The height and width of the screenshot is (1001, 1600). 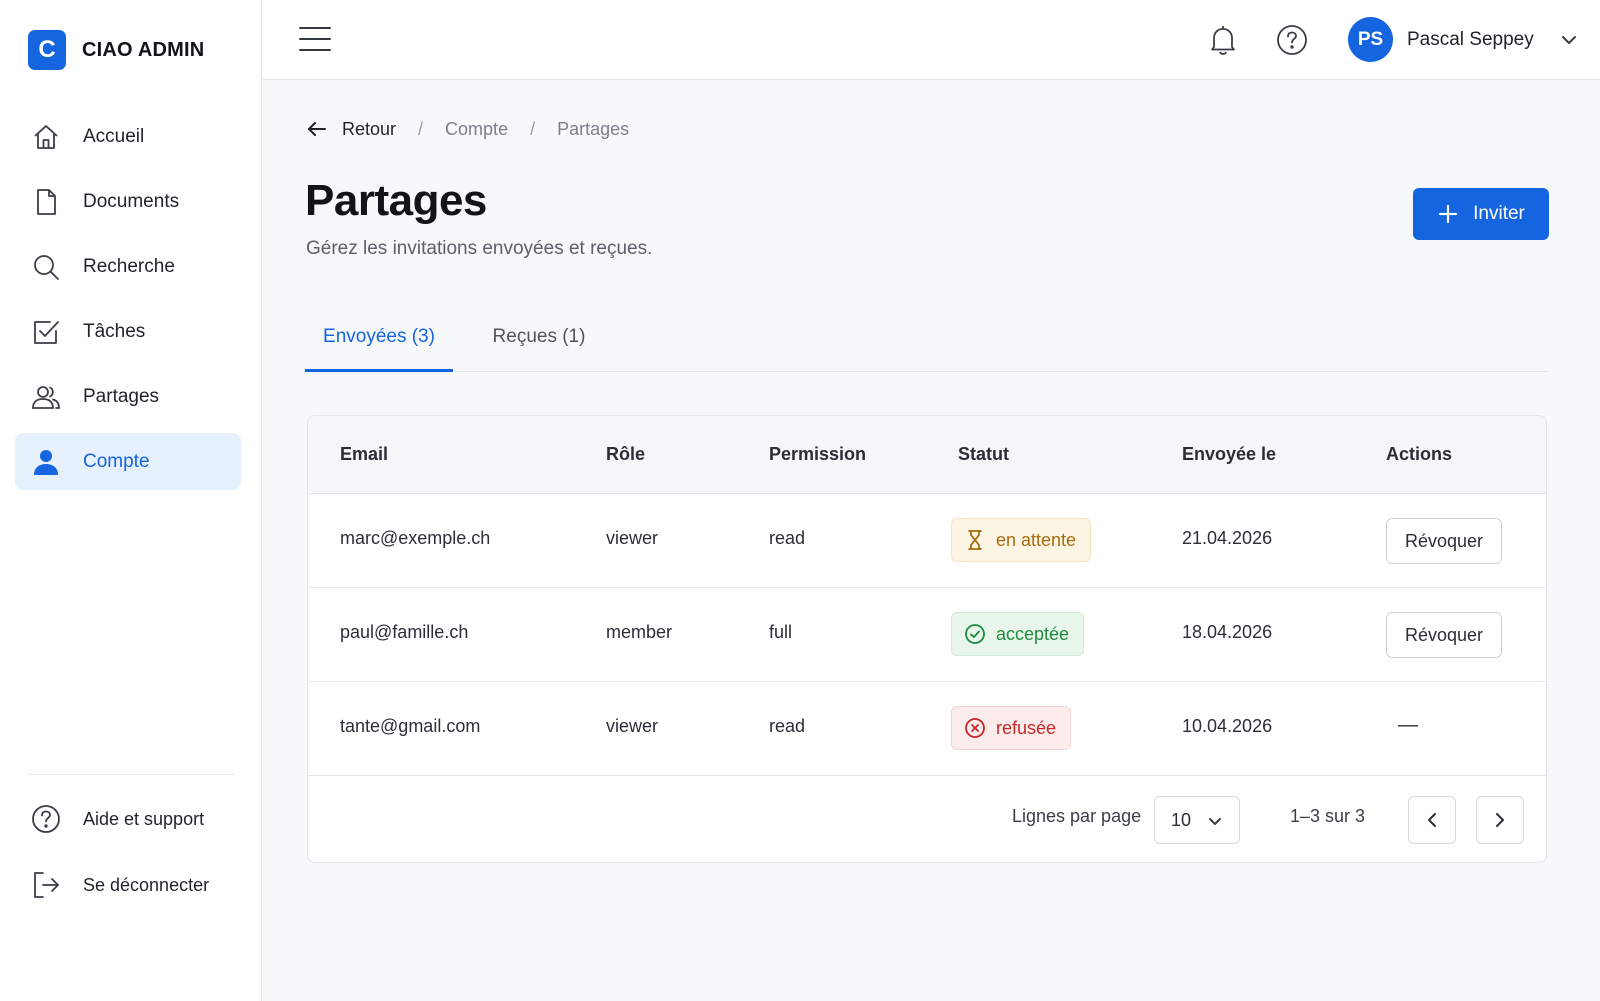 I want to click on brand-name: CIAO ADMIN, so click(x=143, y=49).